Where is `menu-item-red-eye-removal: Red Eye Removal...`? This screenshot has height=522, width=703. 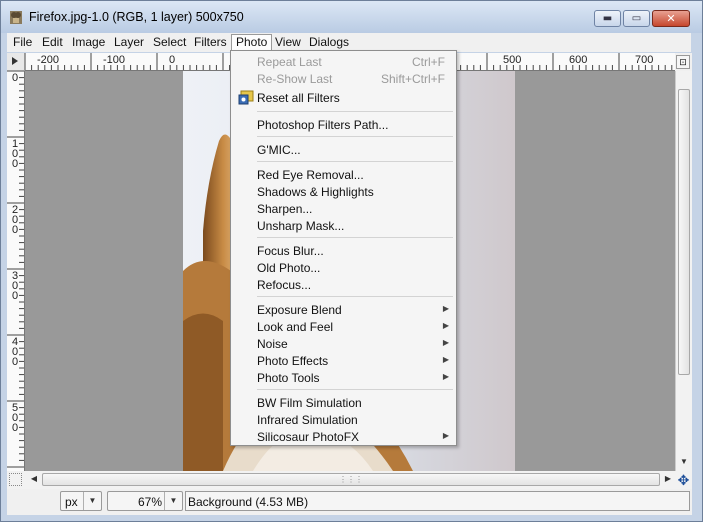
menu-item-red-eye-removal: Red Eye Removal... is located at coordinates (343, 174).